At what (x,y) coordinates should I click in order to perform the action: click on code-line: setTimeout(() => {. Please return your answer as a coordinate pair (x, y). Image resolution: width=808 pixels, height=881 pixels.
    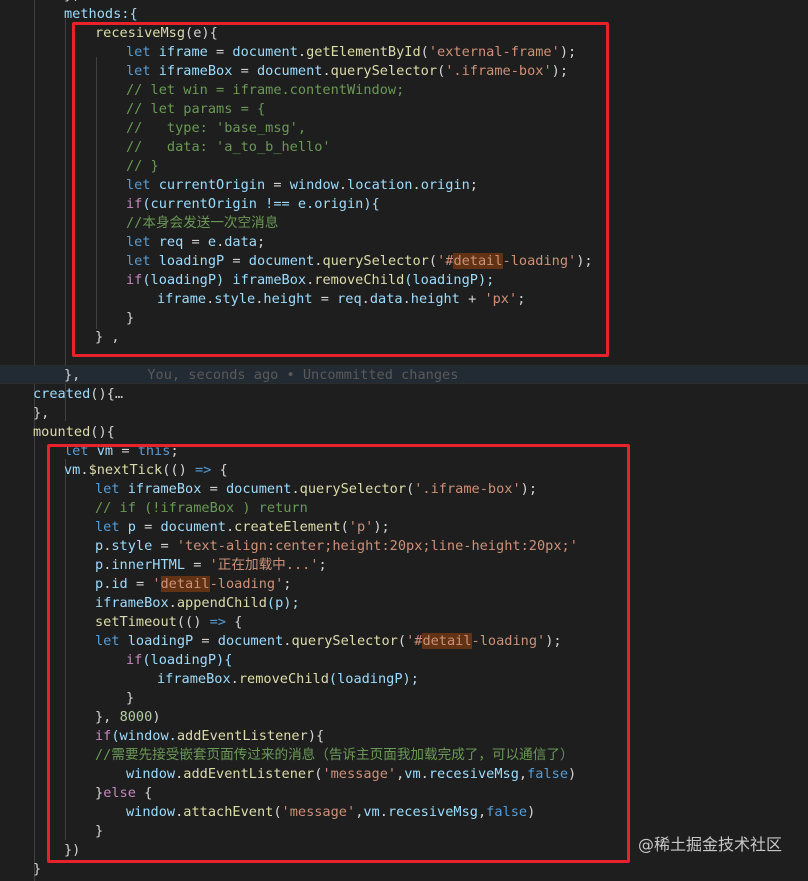
    Looking at the image, I should click on (169, 622).